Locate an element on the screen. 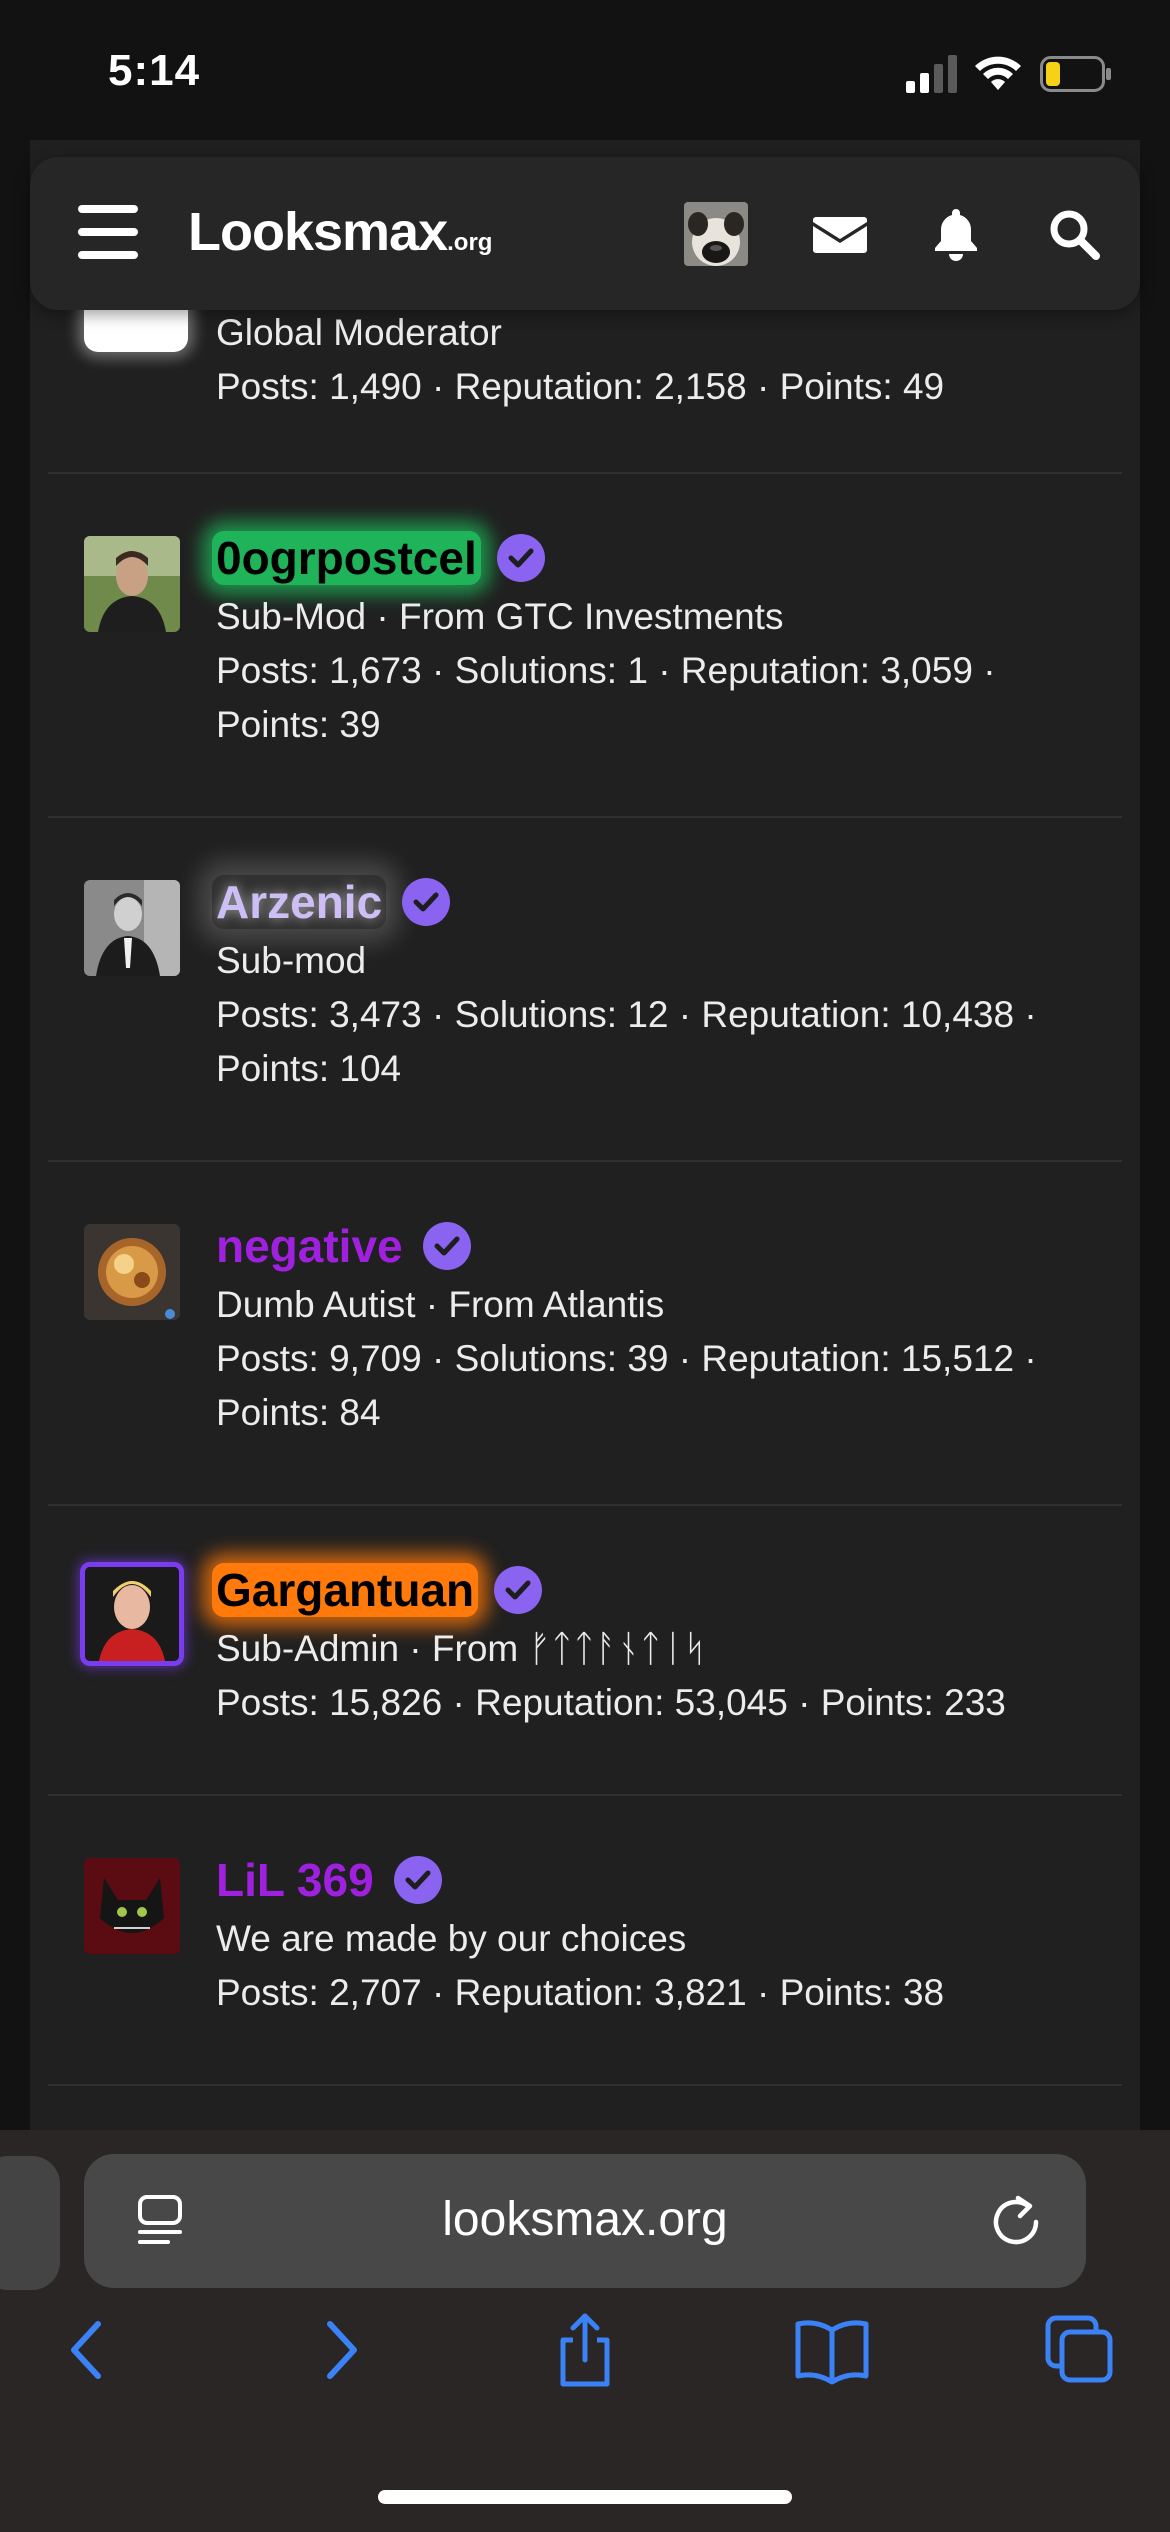 The image size is (1170, 2532). tabs-icon is located at coordinates (1080, 2350).